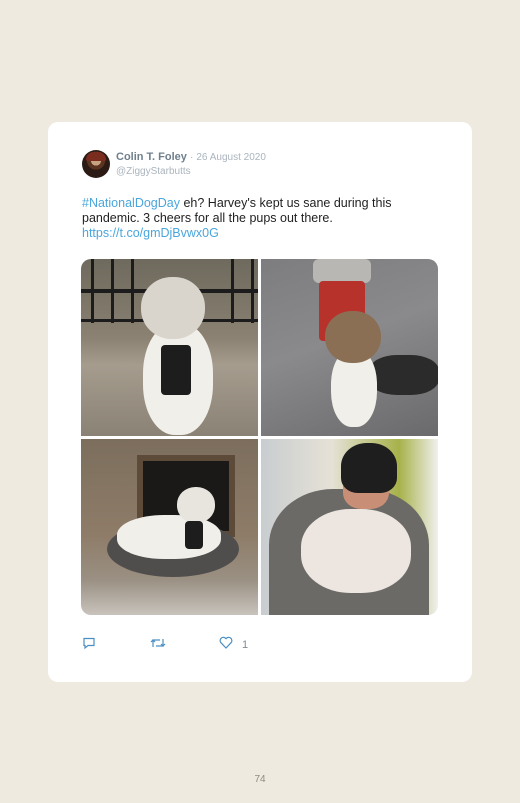 This screenshot has width=520, height=803. What do you see at coordinates (150, 233) in the screenshot?
I see `tweet-url-link: https://t.co/gmDjBvwx0G` at bounding box center [150, 233].